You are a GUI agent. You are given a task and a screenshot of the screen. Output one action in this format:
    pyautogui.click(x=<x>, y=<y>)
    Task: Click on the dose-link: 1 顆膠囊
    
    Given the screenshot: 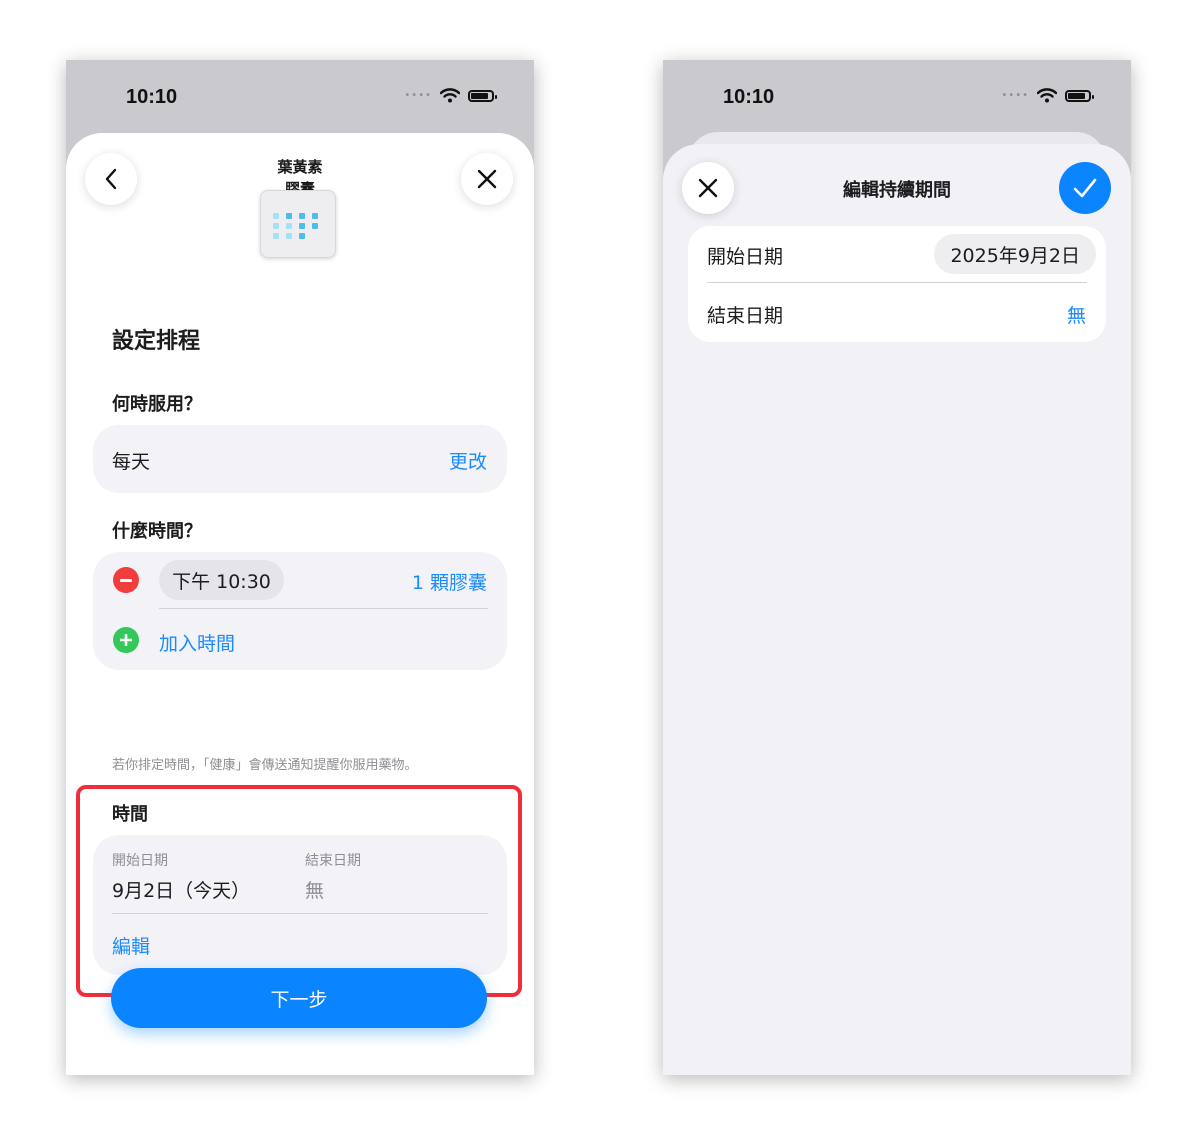 What is the action you would take?
    pyautogui.click(x=449, y=581)
    